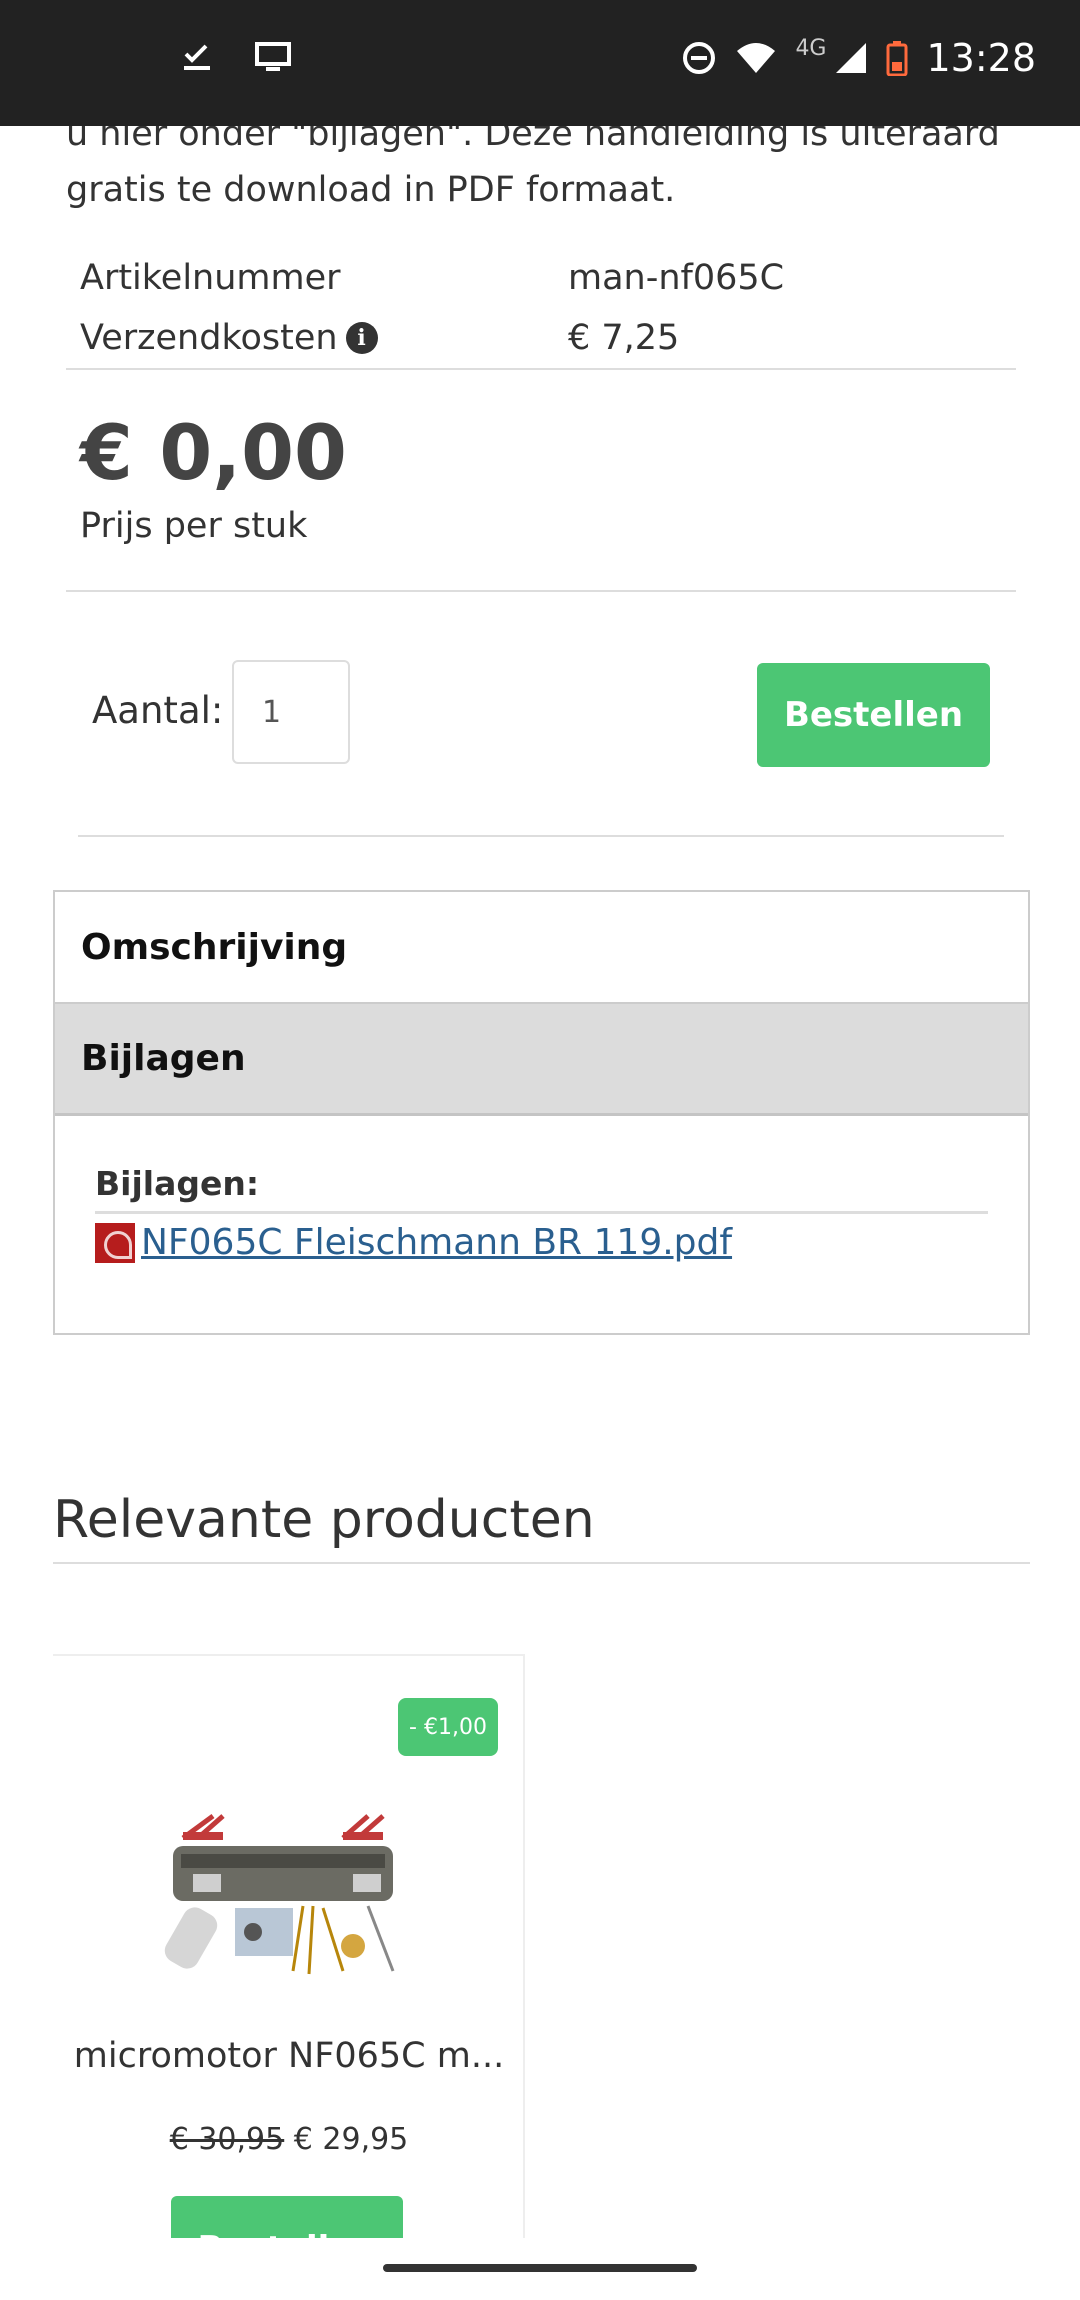 This screenshot has height=2300, width=1080. What do you see at coordinates (227, 2139) in the screenshot?
I see `old-price: € 30,95` at bounding box center [227, 2139].